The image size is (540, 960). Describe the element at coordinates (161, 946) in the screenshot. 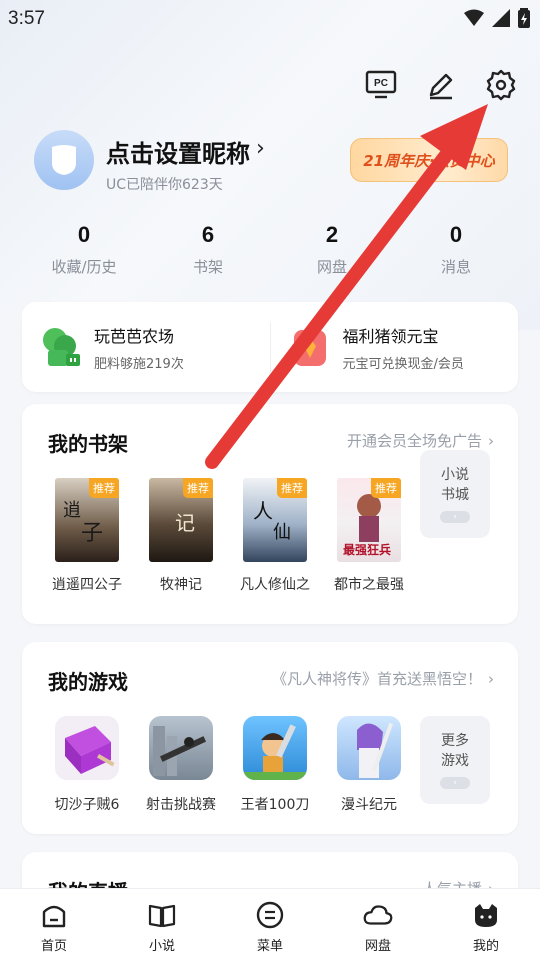

I see `nav-label: 小说` at that location.